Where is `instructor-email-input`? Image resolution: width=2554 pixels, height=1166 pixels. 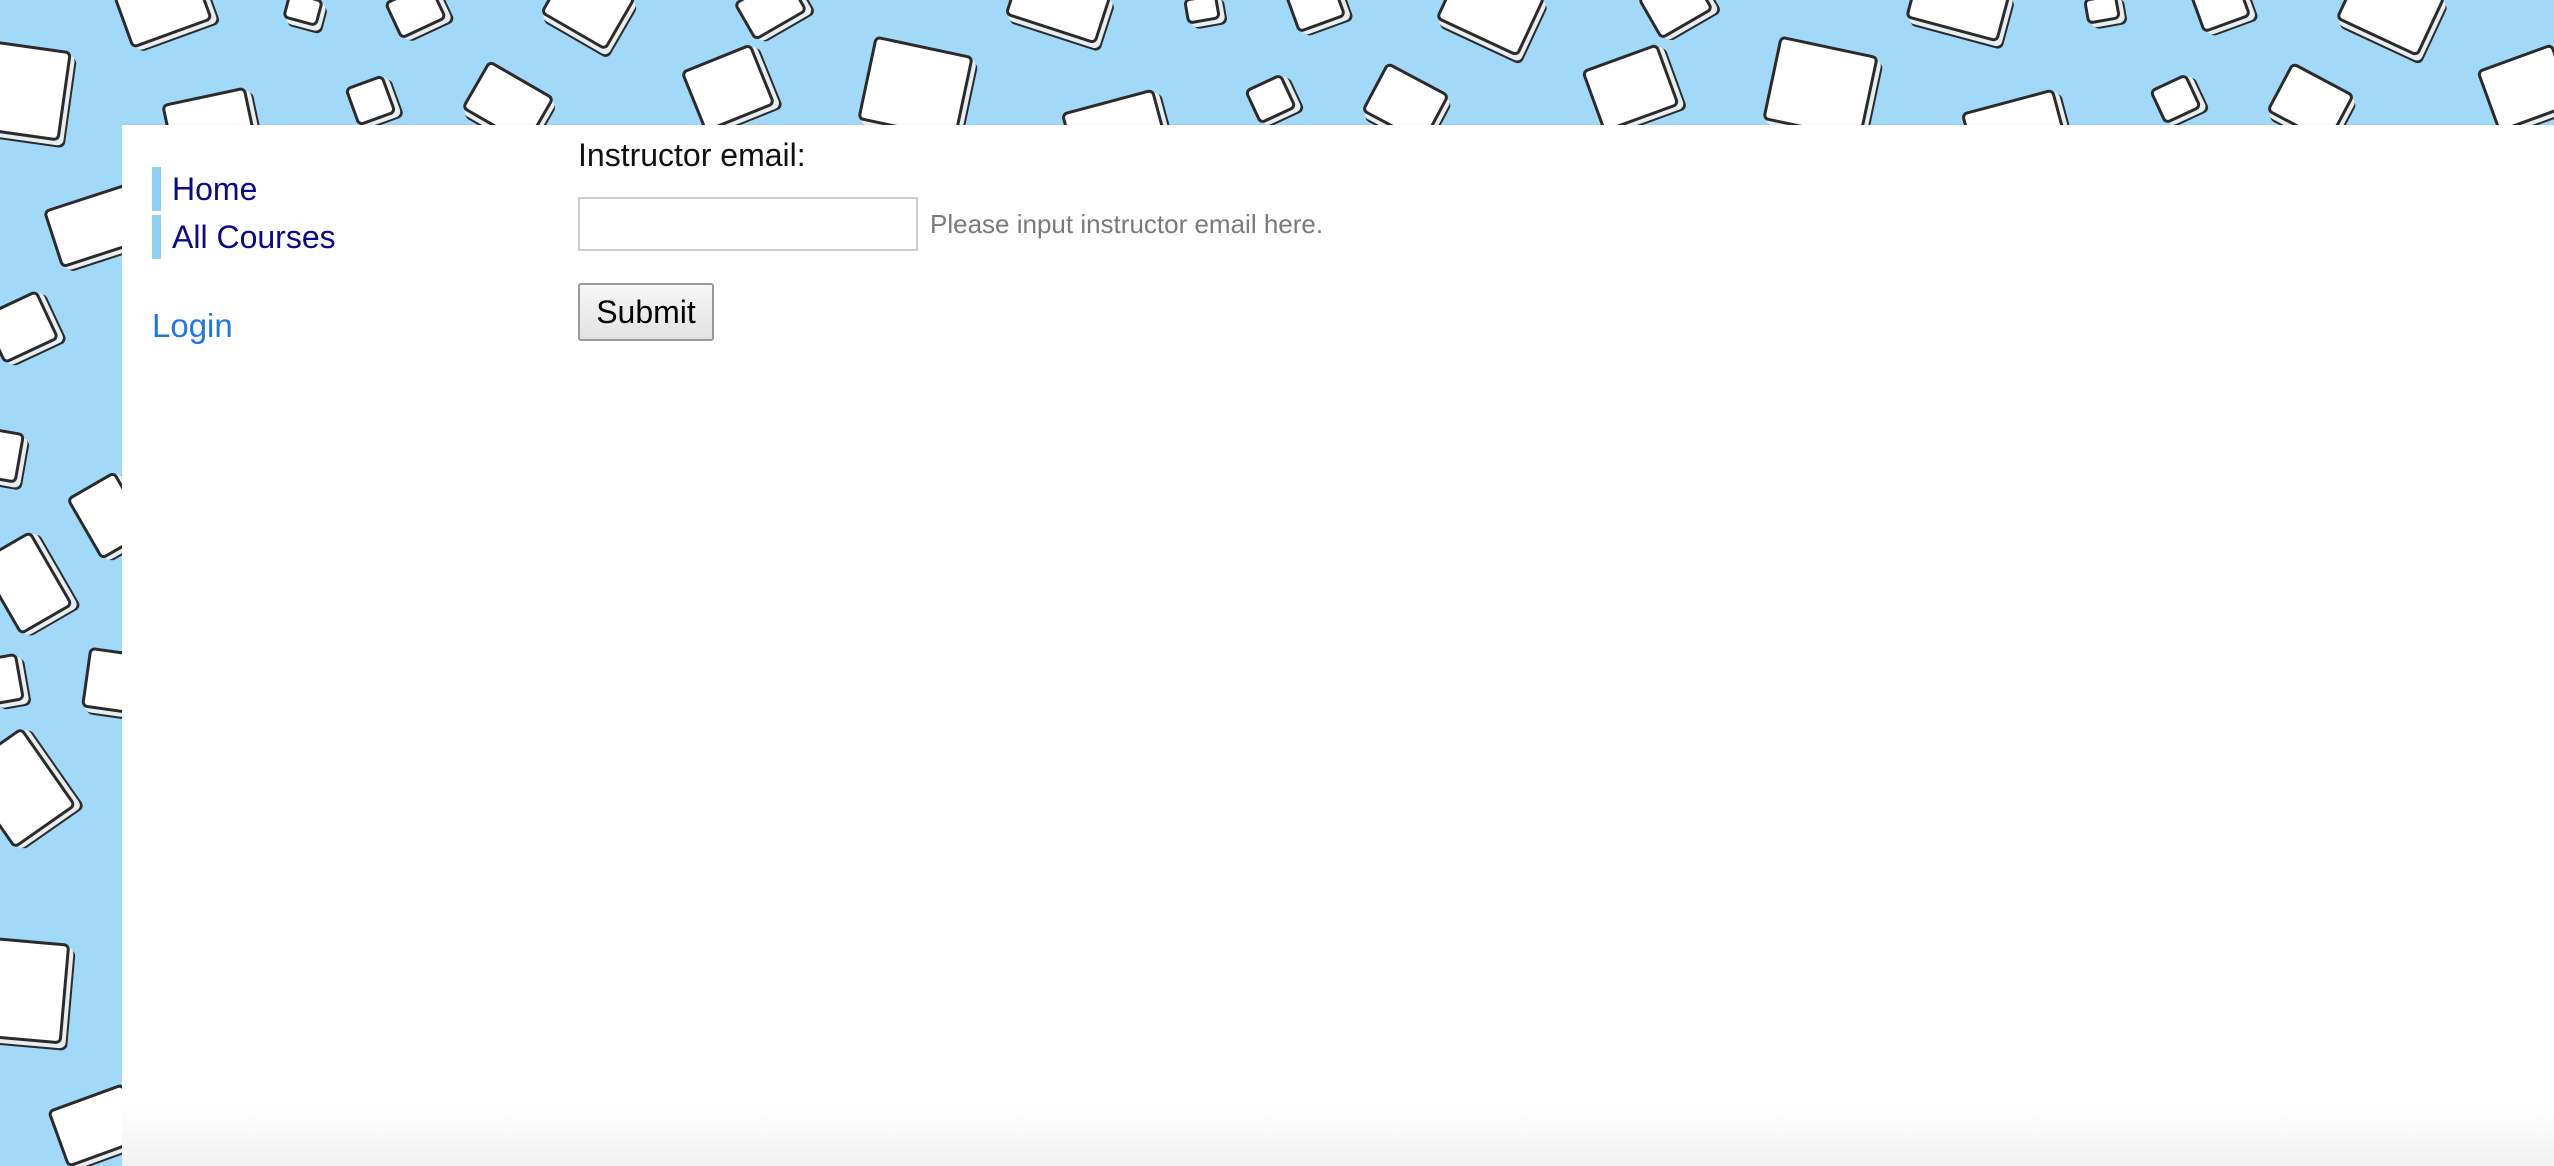 instructor-email-input is located at coordinates (748, 224).